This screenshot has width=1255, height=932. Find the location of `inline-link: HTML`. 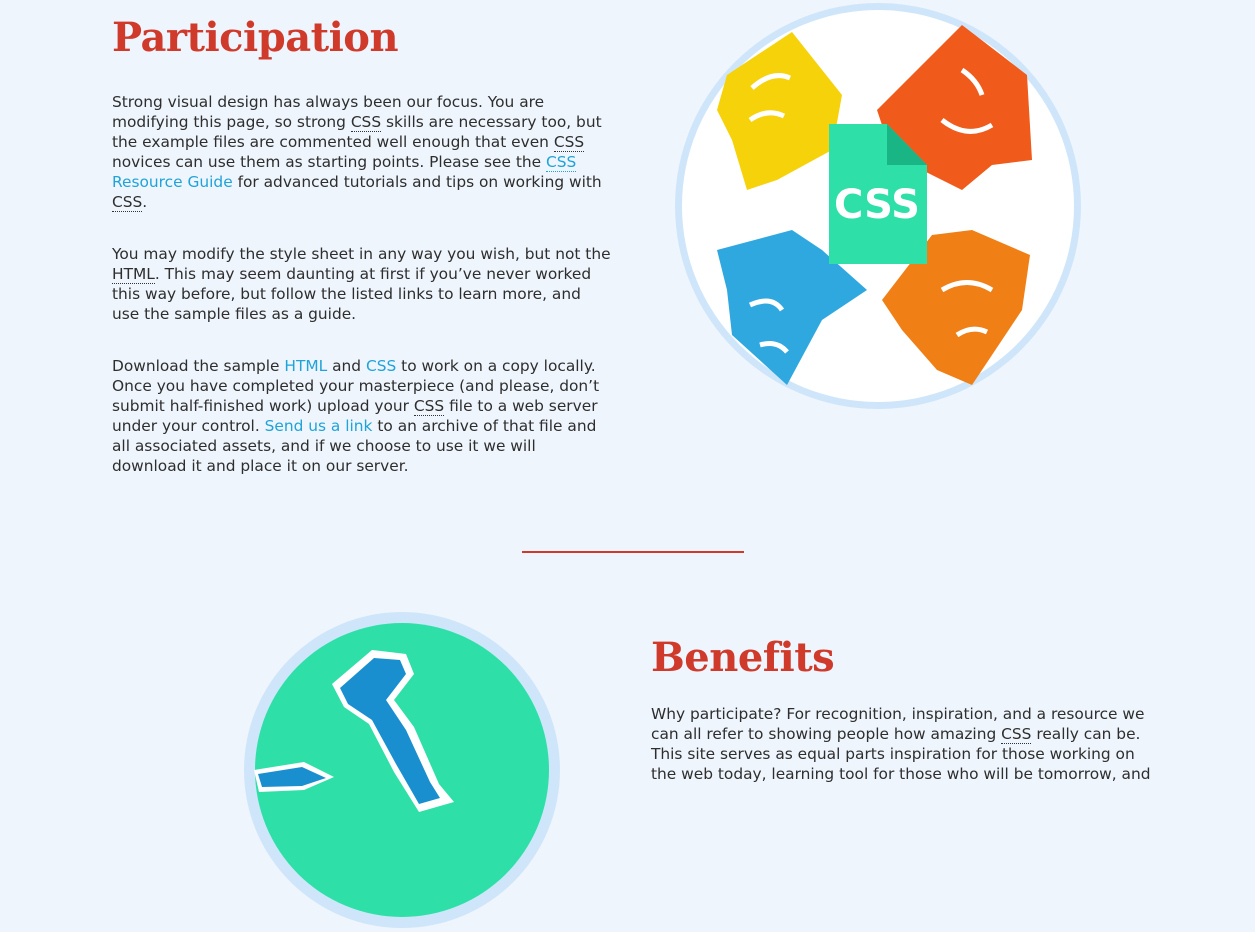

inline-link: HTML is located at coordinates (305, 366).